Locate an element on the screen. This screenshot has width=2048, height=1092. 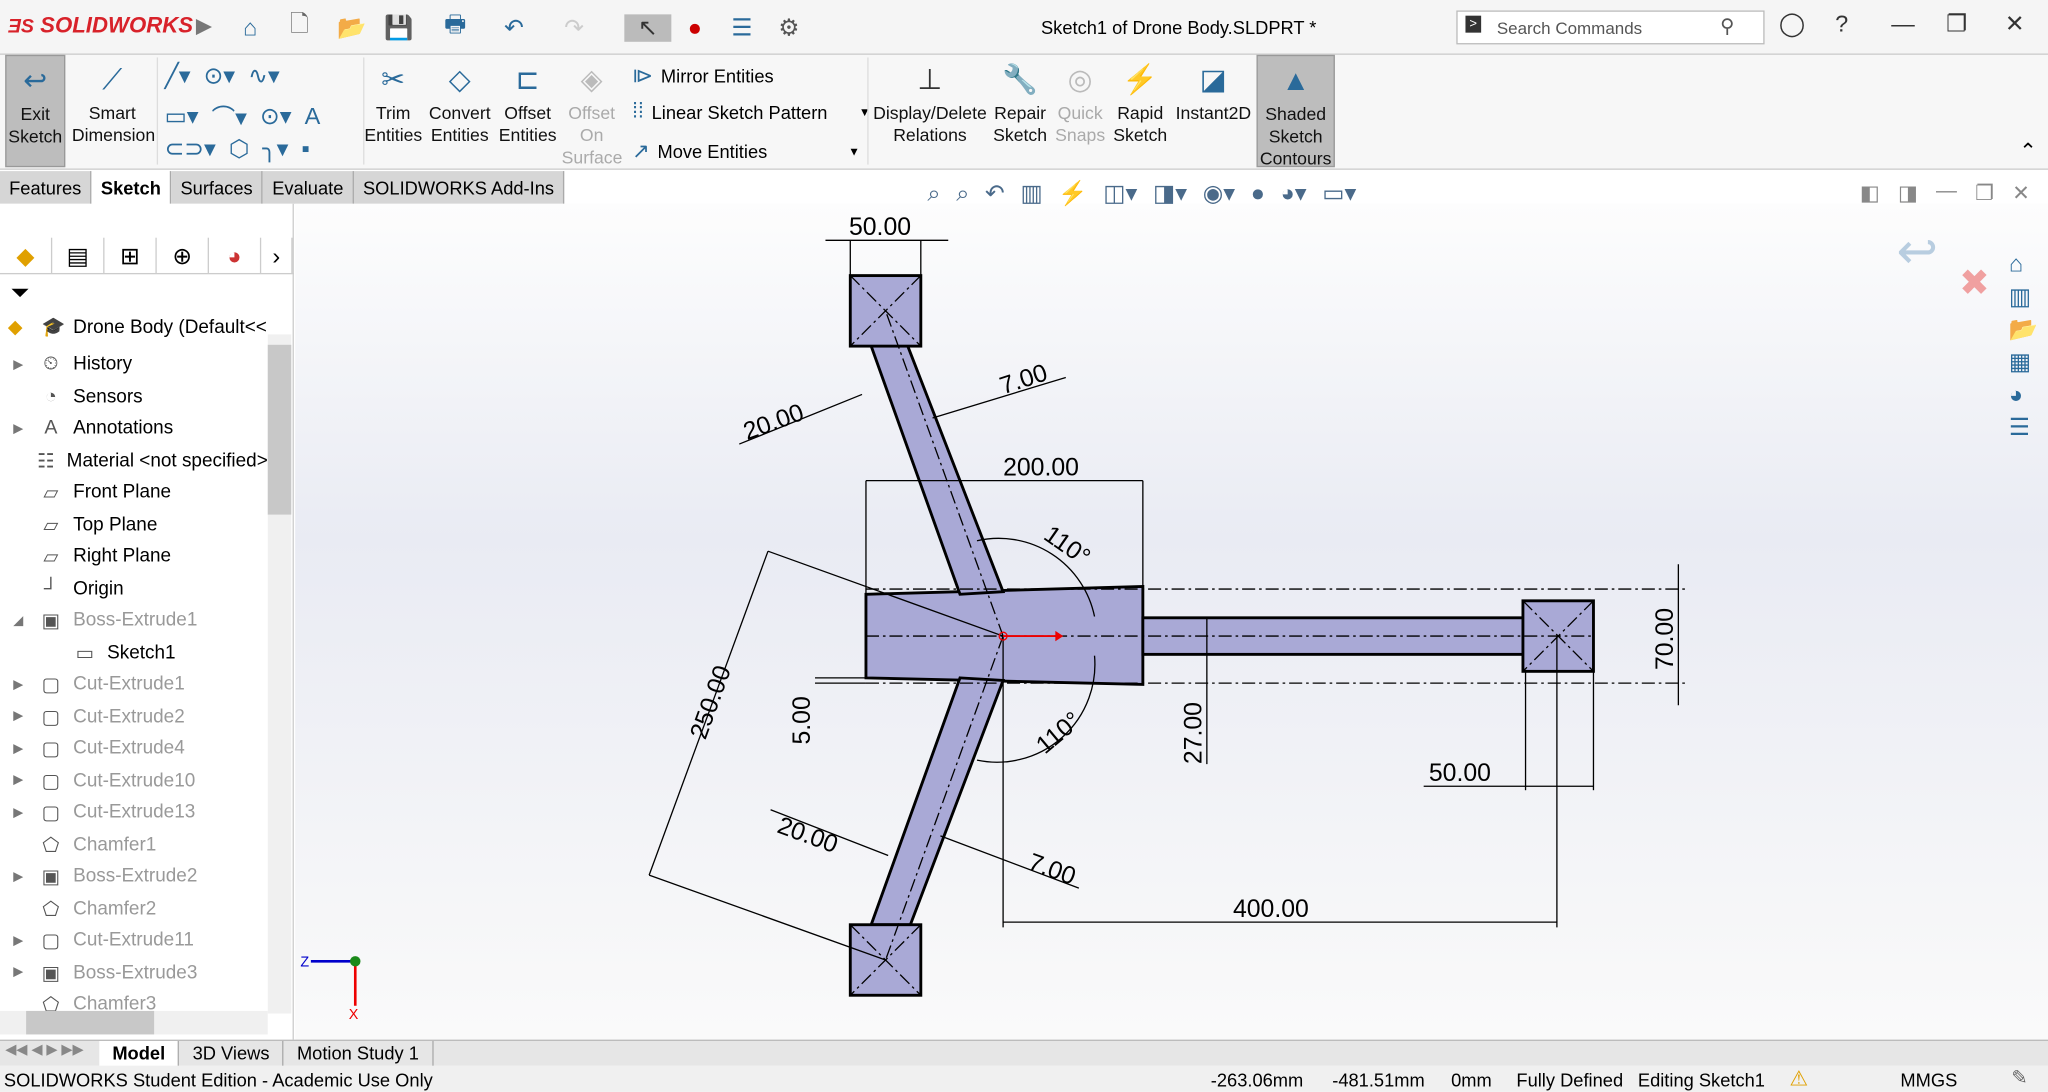
dim-offset: 5.00 is located at coordinates (802, 720).